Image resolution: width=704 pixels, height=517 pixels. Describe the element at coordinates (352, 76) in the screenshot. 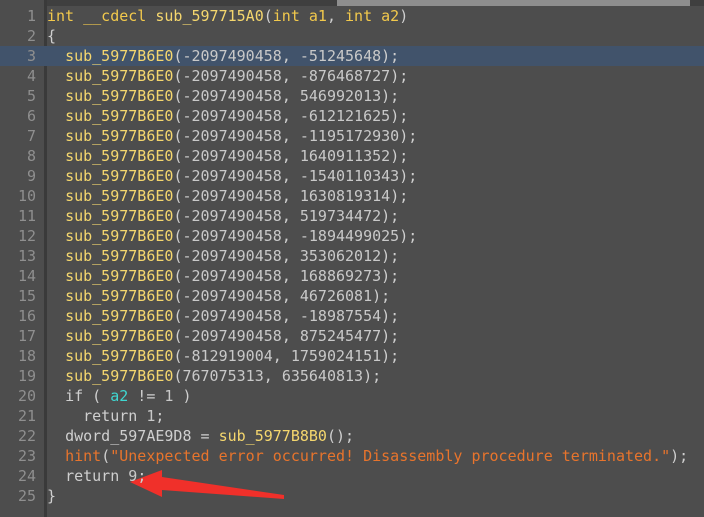

I see `code-line: 4 sub_5977B6E0(-2097490458, -876468727);` at that location.